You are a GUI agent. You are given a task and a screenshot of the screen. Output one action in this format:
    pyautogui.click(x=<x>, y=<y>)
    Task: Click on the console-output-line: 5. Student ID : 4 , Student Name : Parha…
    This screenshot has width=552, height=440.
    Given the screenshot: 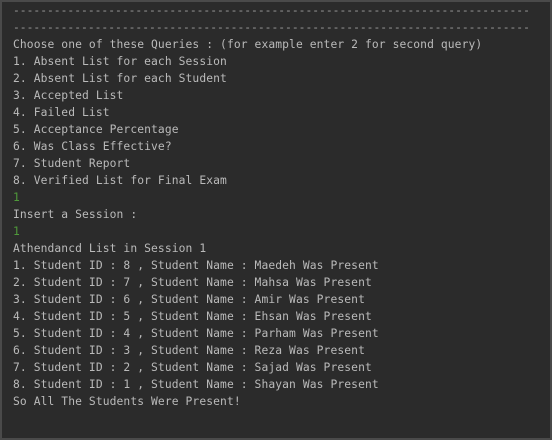 What is the action you would take?
    pyautogui.click(x=196, y=333)
    